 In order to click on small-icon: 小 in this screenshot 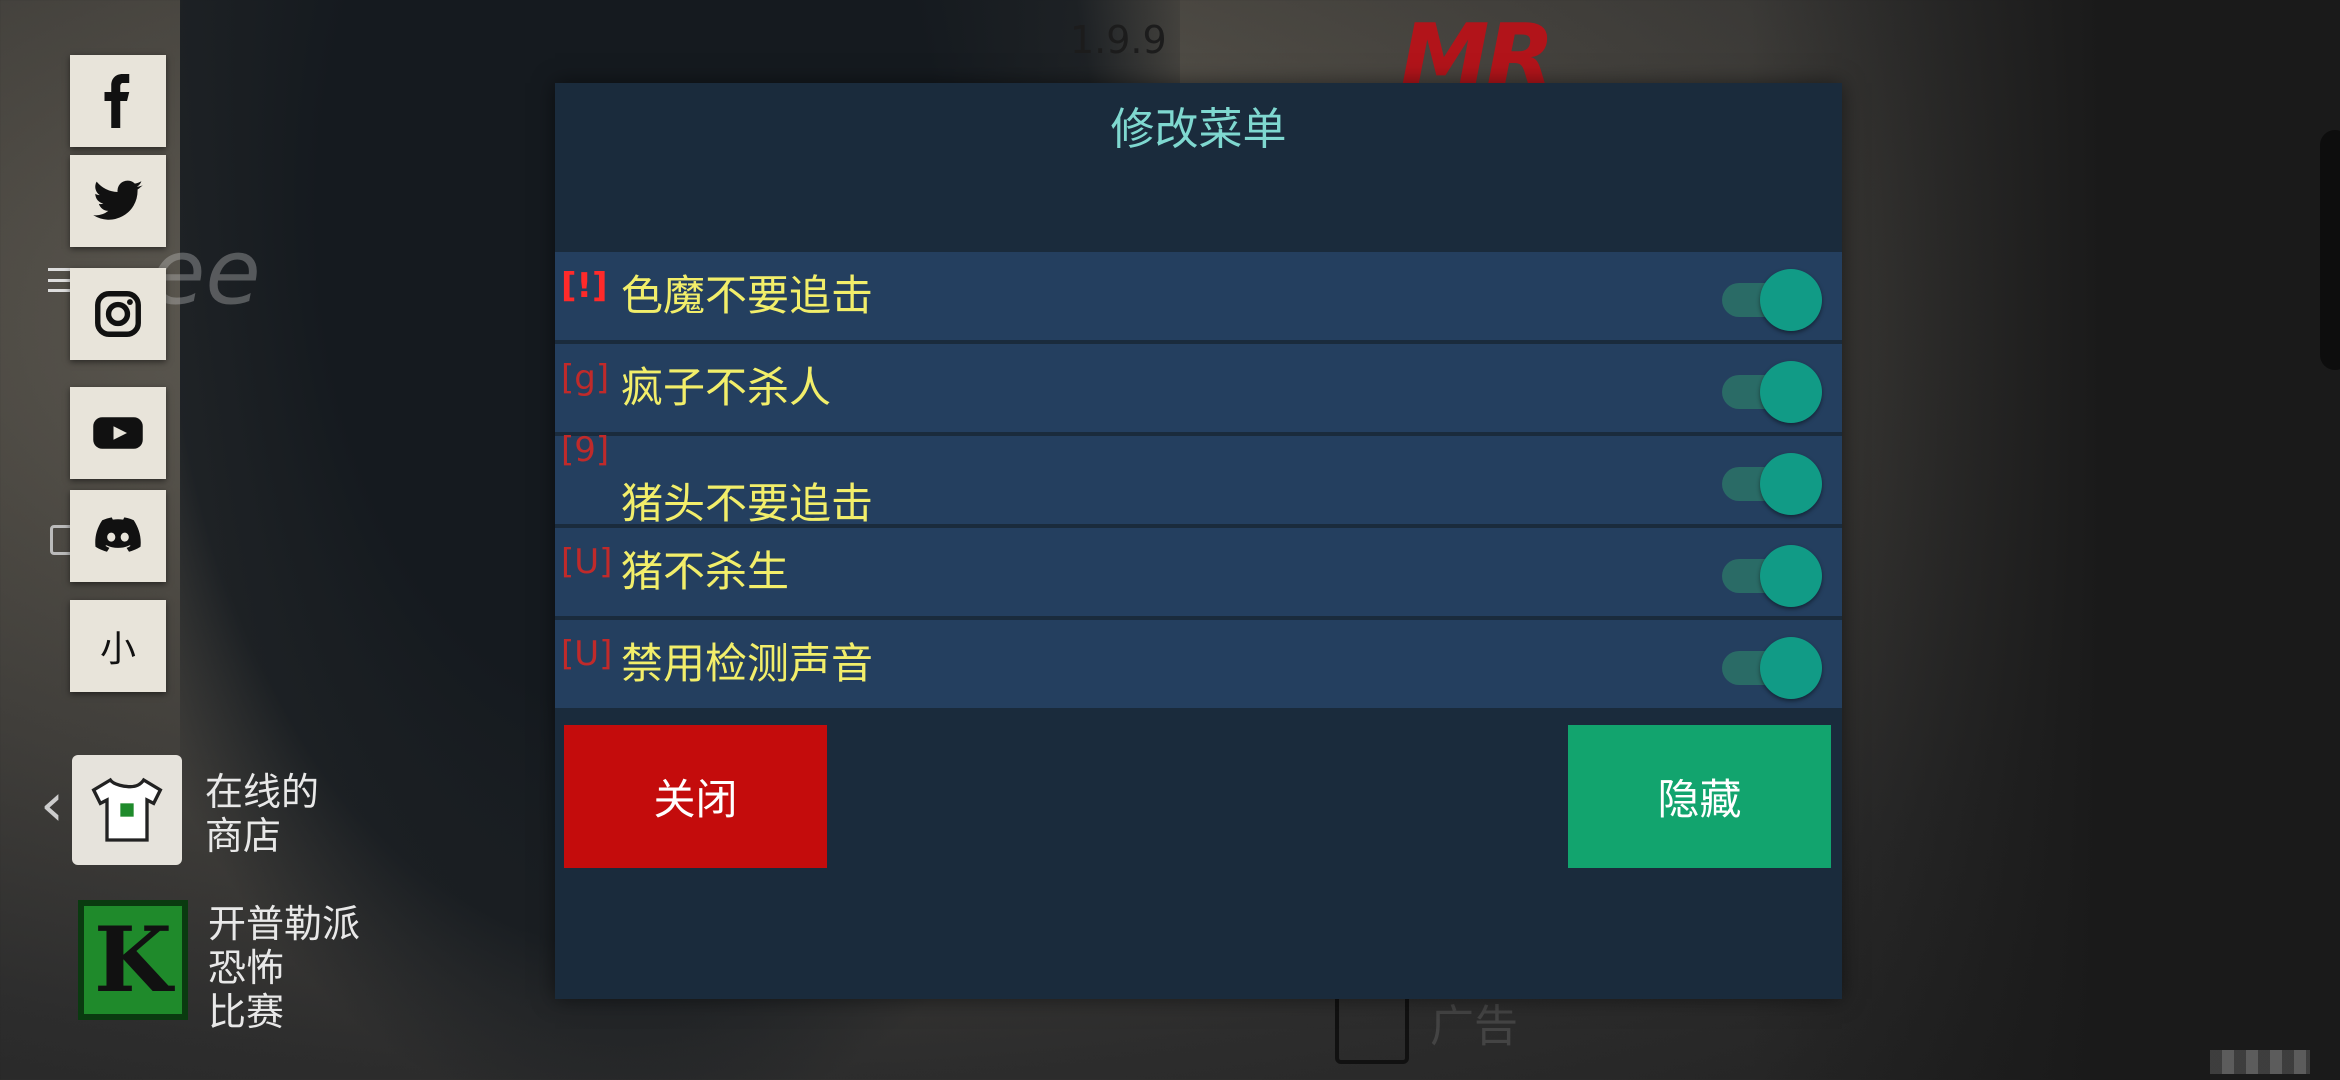, I will do `click(118, 646)`.